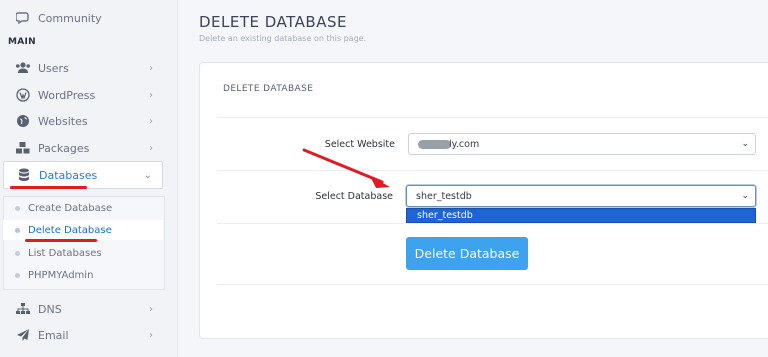  I want to click on sidebar-item-wordpress: WordPress ›, so click(81, 95).